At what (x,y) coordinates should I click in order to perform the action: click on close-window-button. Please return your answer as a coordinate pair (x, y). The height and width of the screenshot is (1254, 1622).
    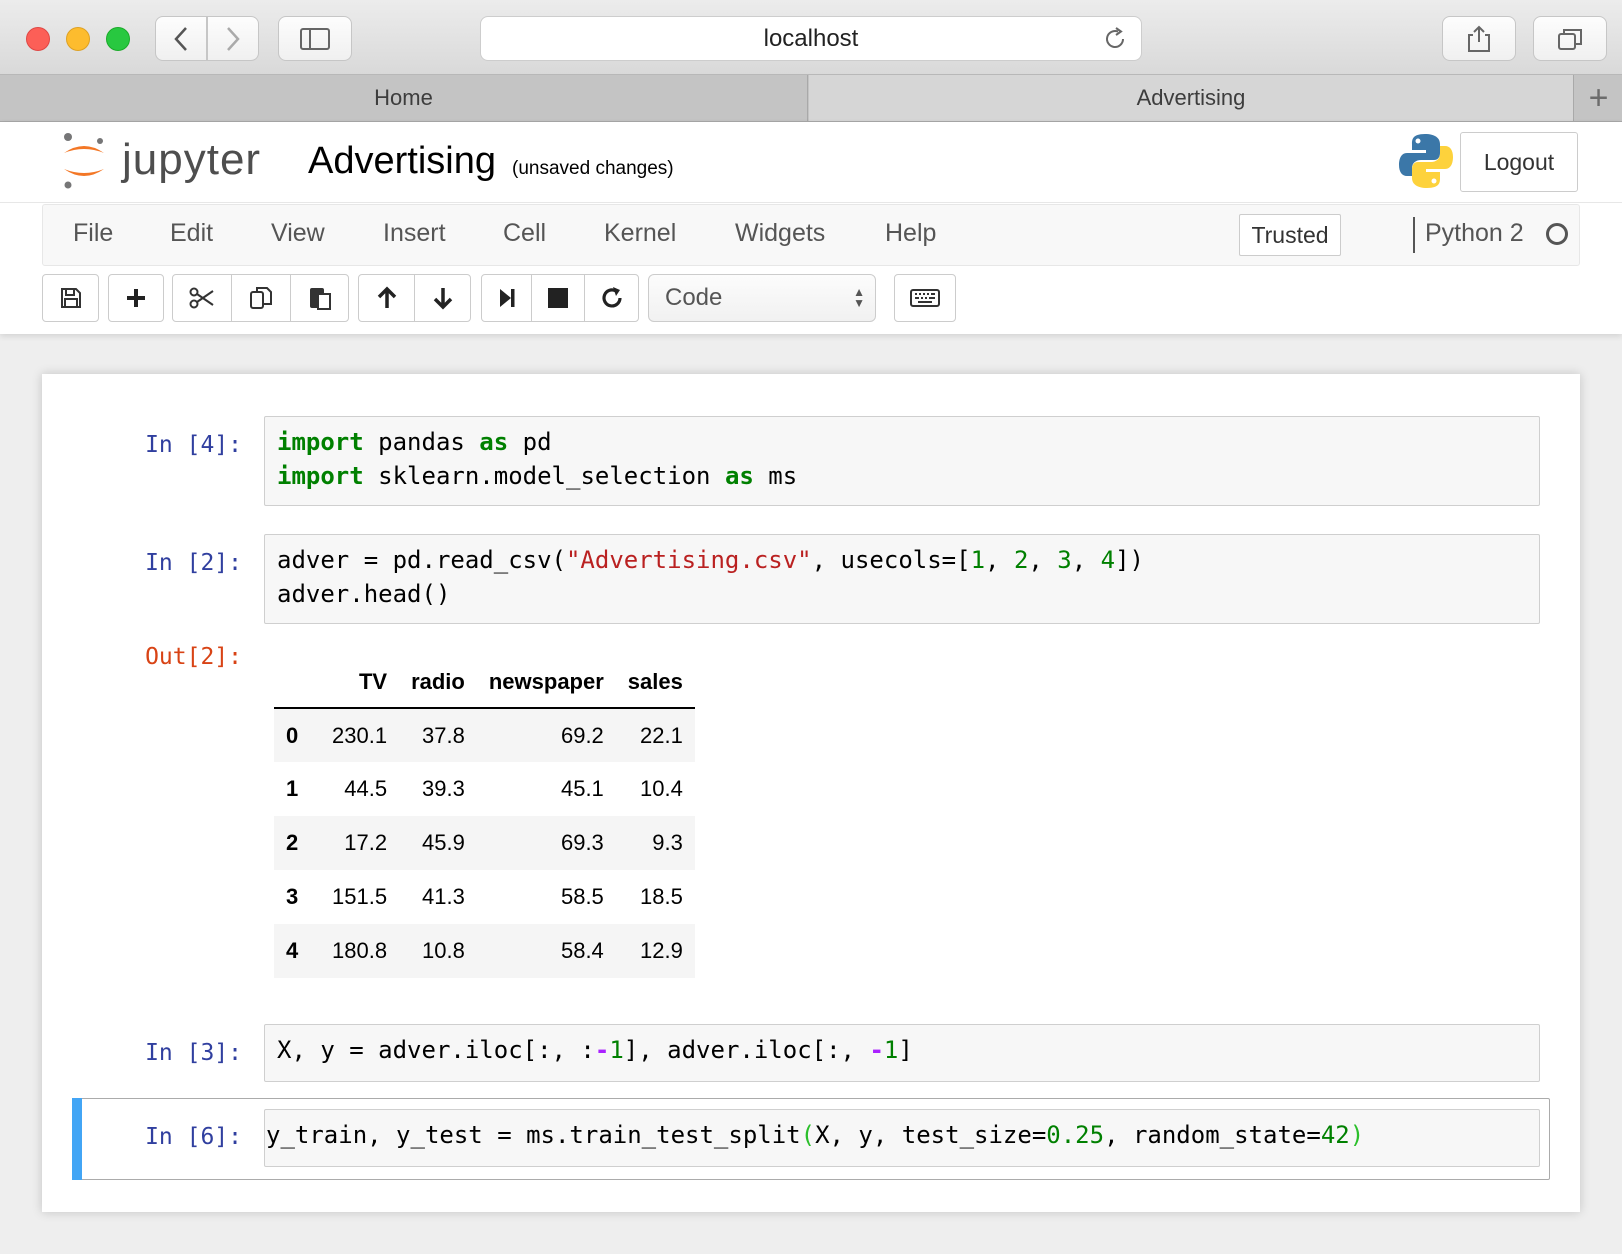
    Looking at the image, I should click on (38, 39).